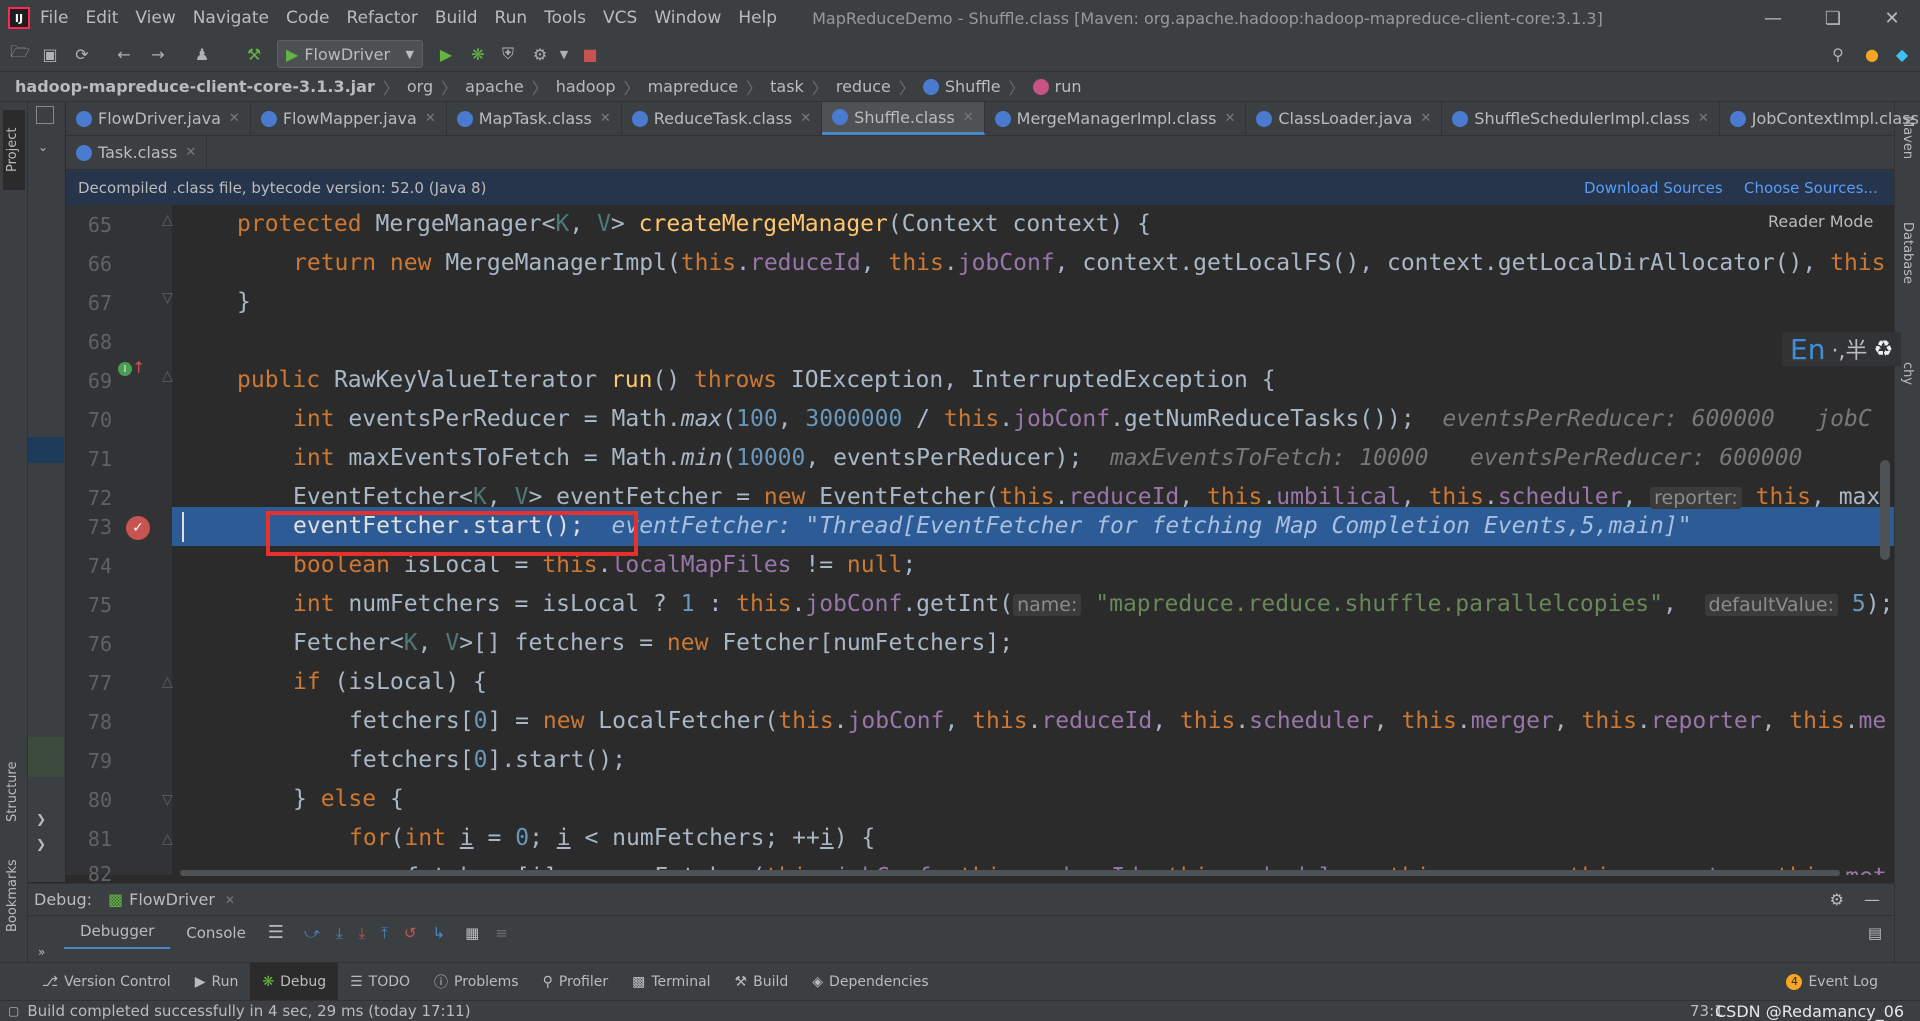  What do you see at coordinates (349, 118) in the screenshot?
I see `tab-flowmapper: FlowMapper.java ✕` at bounding box center [349, 118].